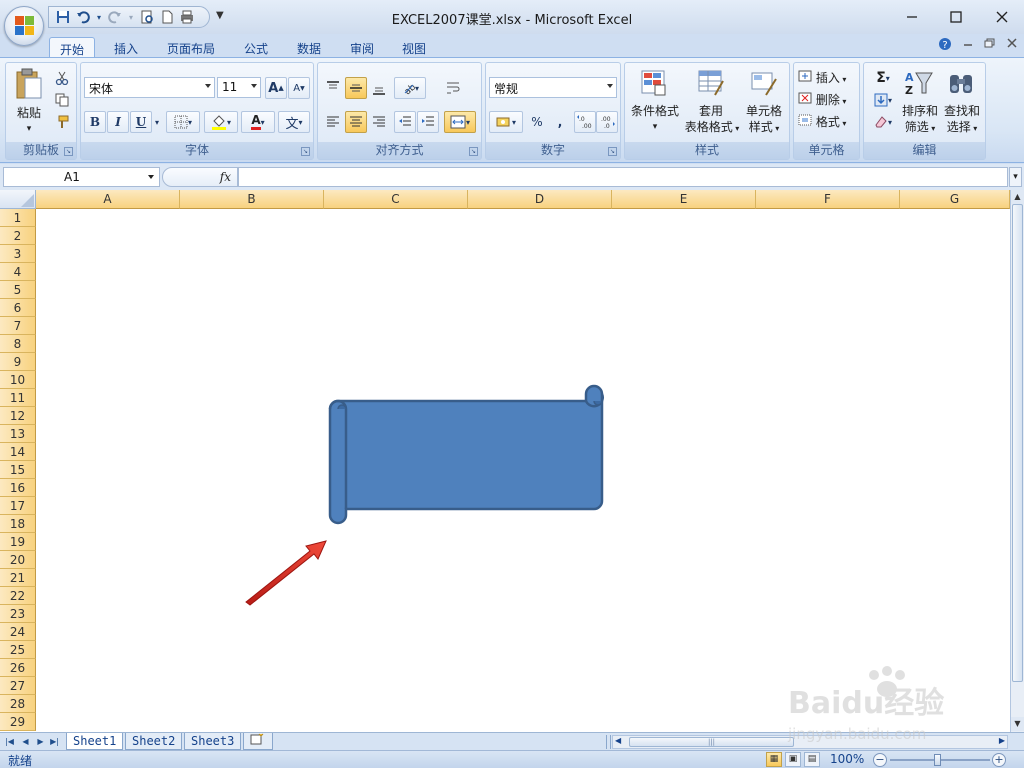 The width and height of the screenshot is (1024, 768). What do you see at coordinates (62, 78) in the screenshot?
I see `cut-icon` at bounding box center [62, 78].